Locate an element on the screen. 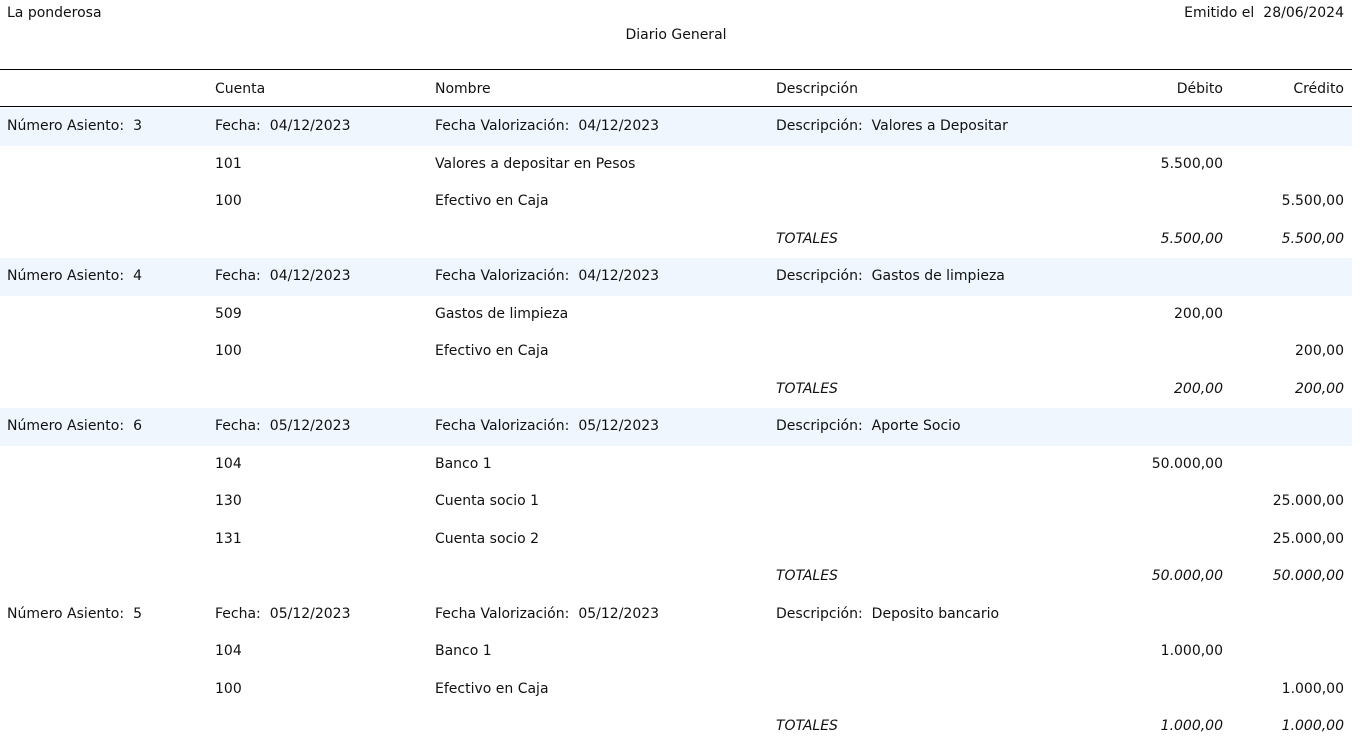  entry-number: Número Asiento: 3 is located at coordinates (75, 126).